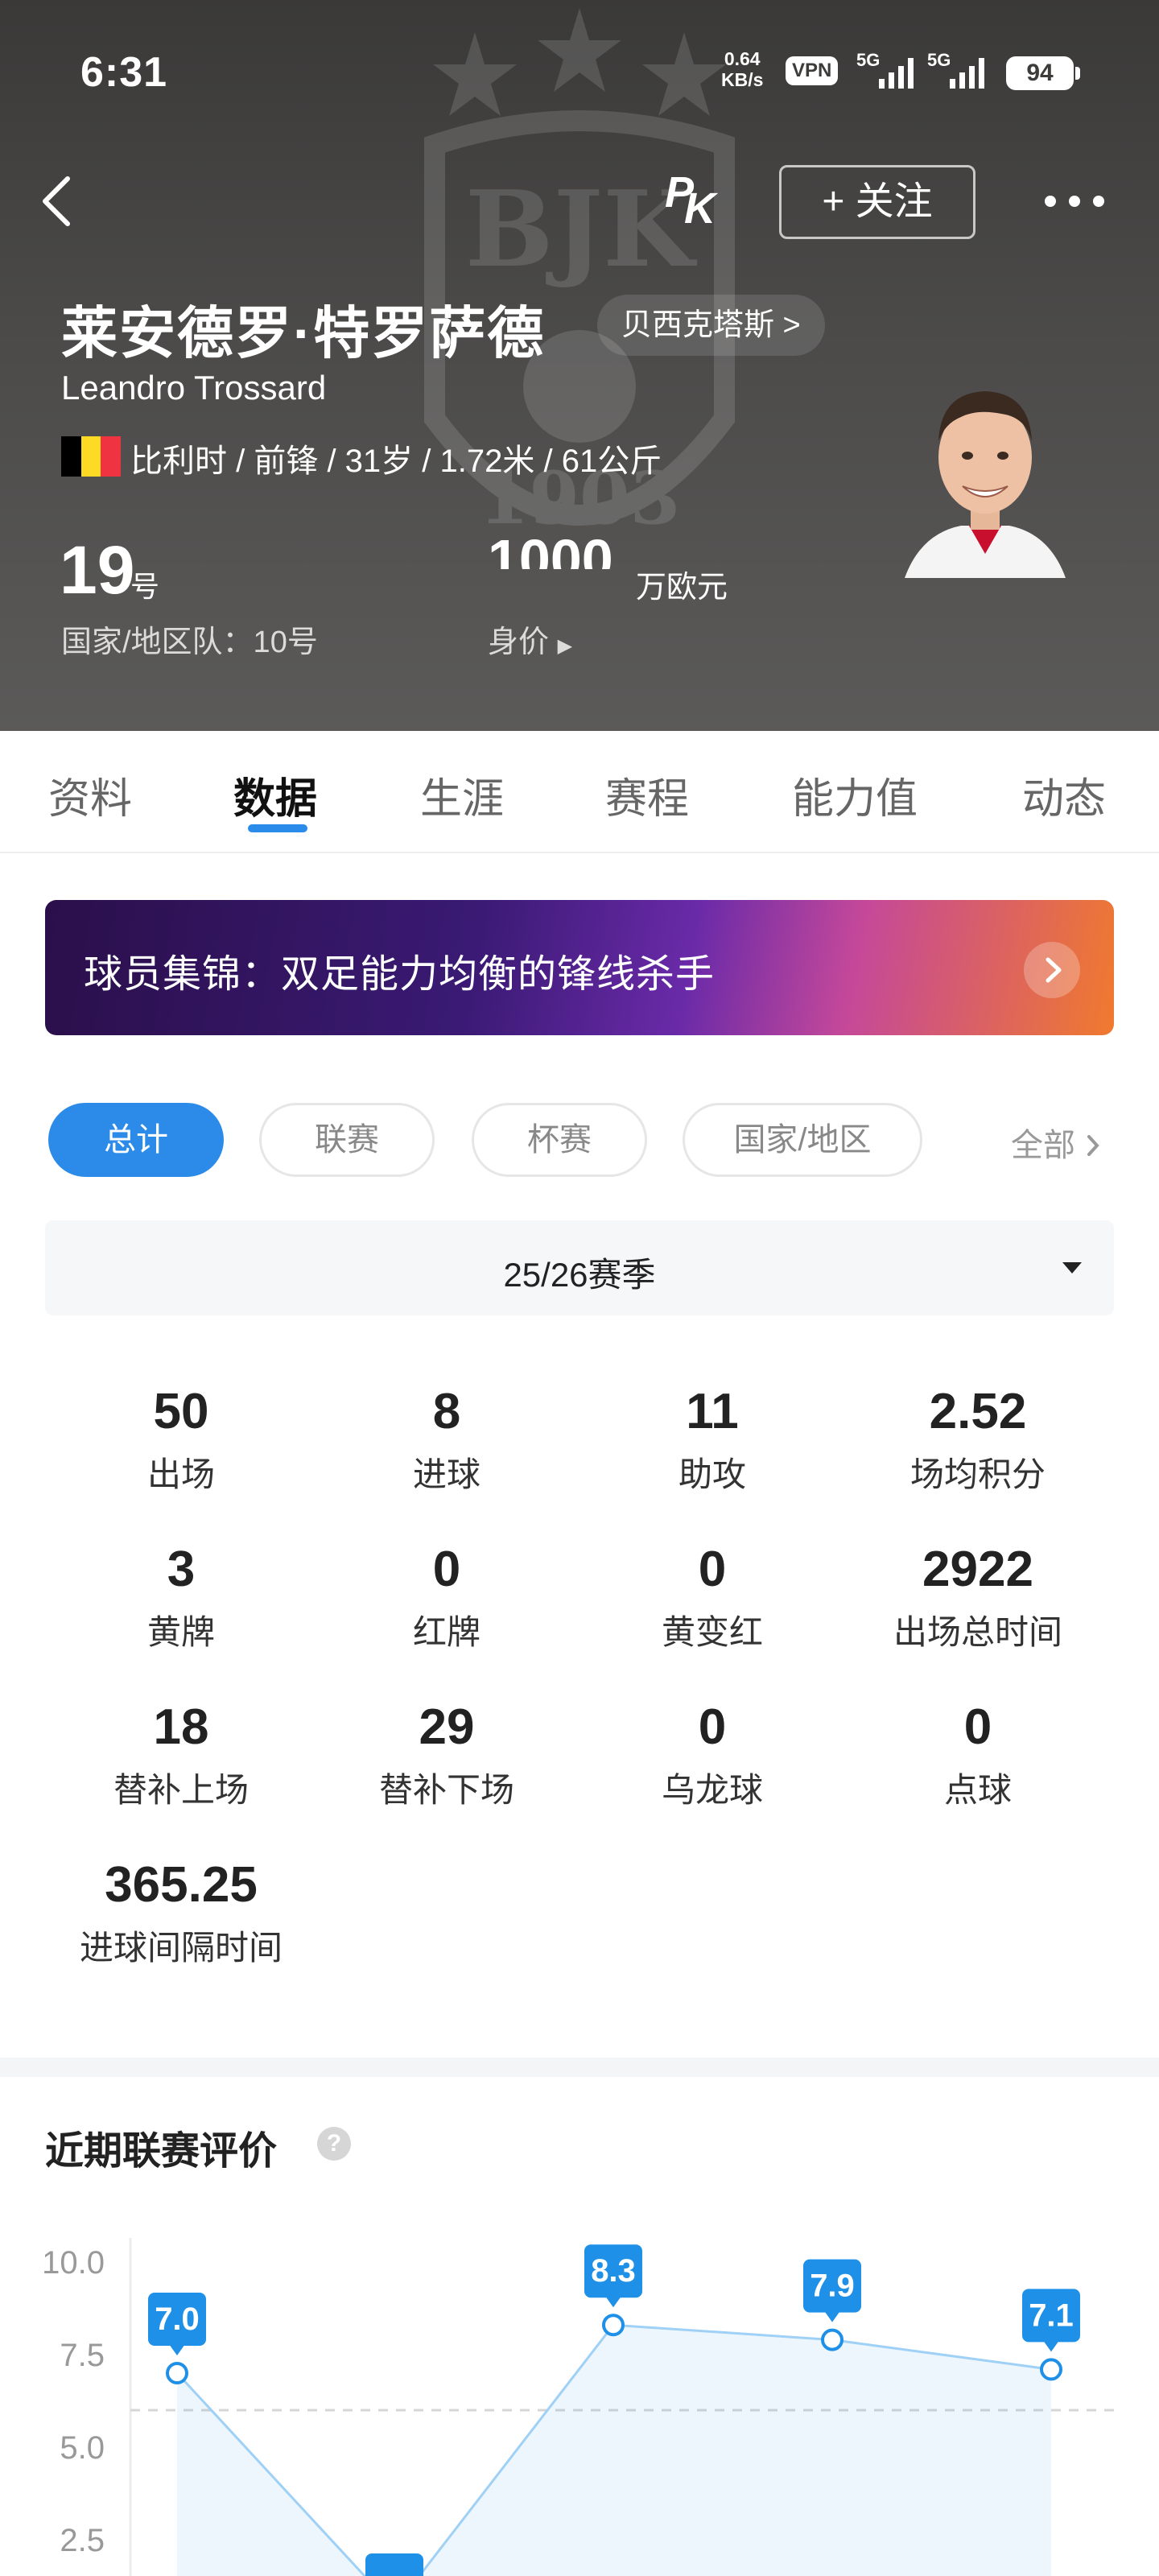  I want to click on stat-label: 出场, so click(180, 1474).